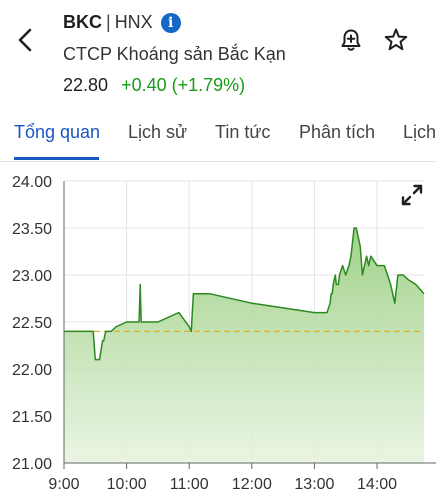 Image resolution: width=436 pixels, height=500 pixels. What do you see at coordinates (32, 182) in the screenshot?
I see `y-tick-label: 24.00` at bounding box center [32, 182].